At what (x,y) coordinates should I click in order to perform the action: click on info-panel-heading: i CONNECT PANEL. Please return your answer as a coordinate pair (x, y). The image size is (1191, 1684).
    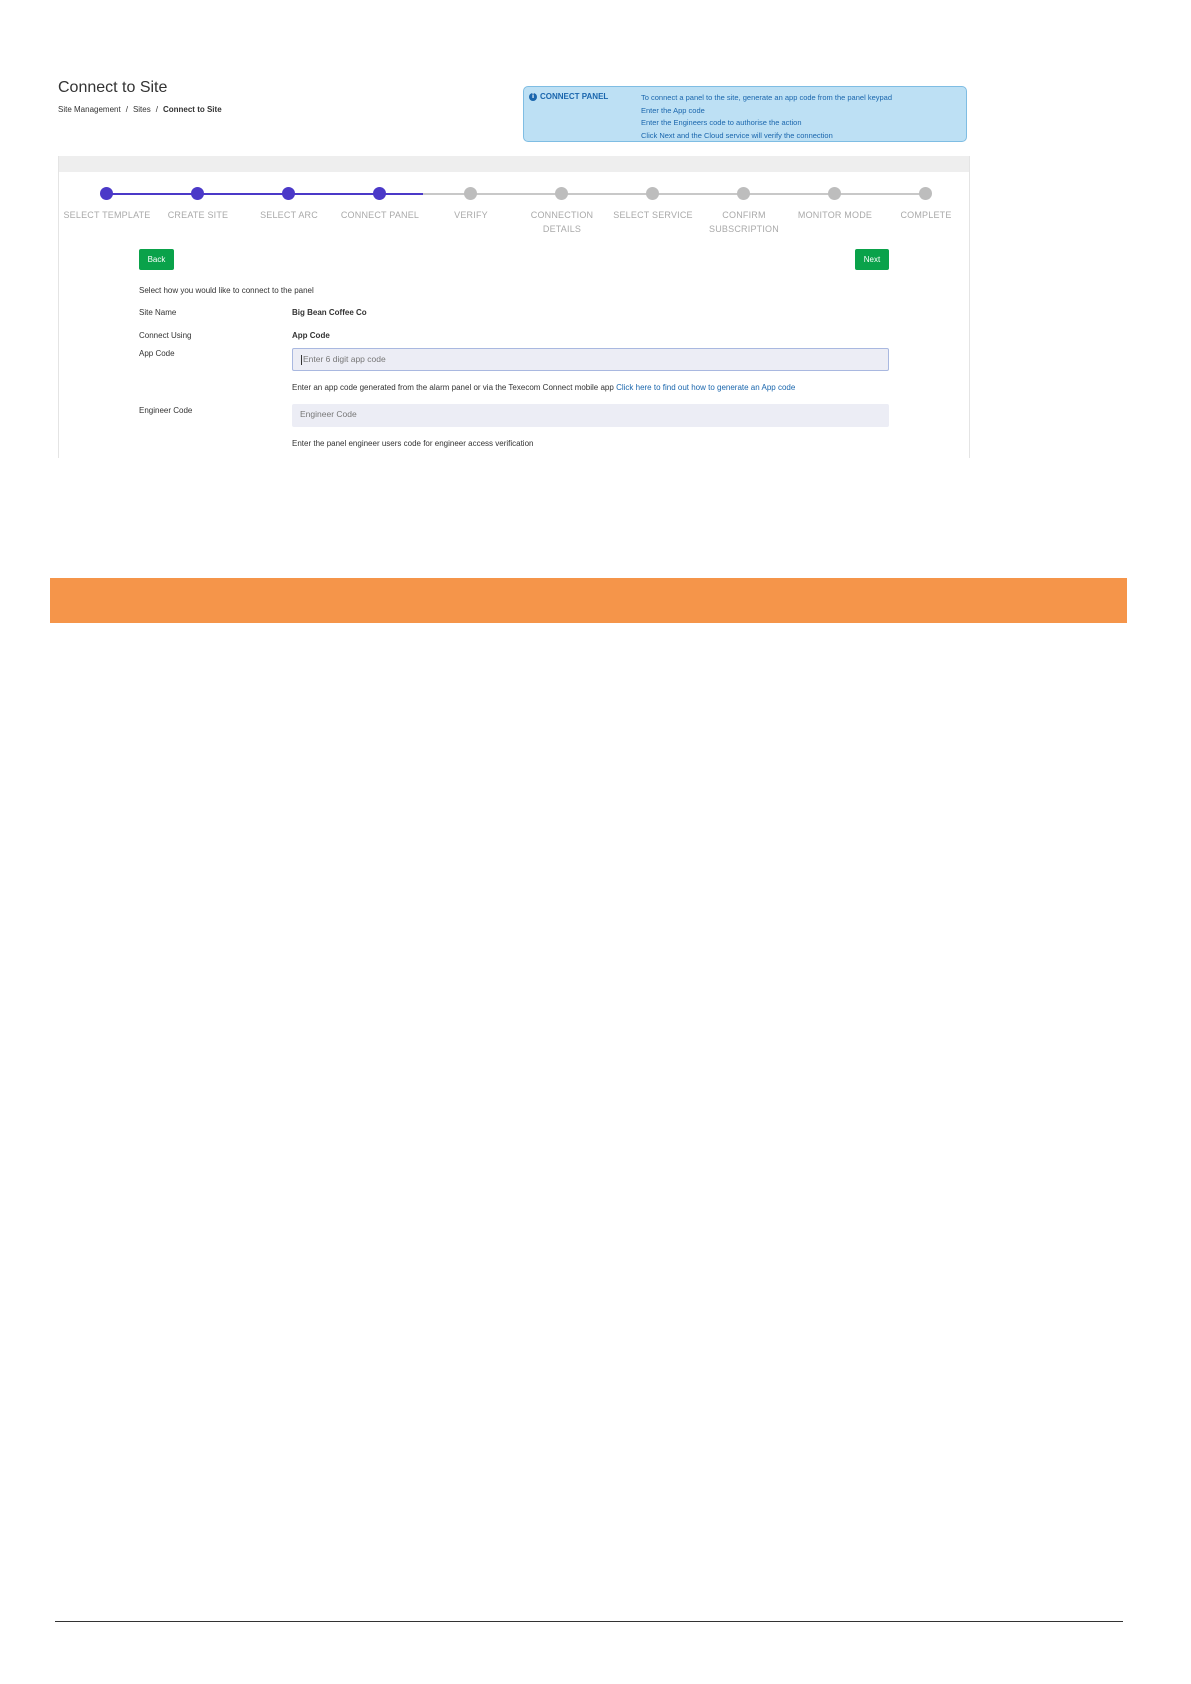
    Looking at the image, I should click on (568, 96).